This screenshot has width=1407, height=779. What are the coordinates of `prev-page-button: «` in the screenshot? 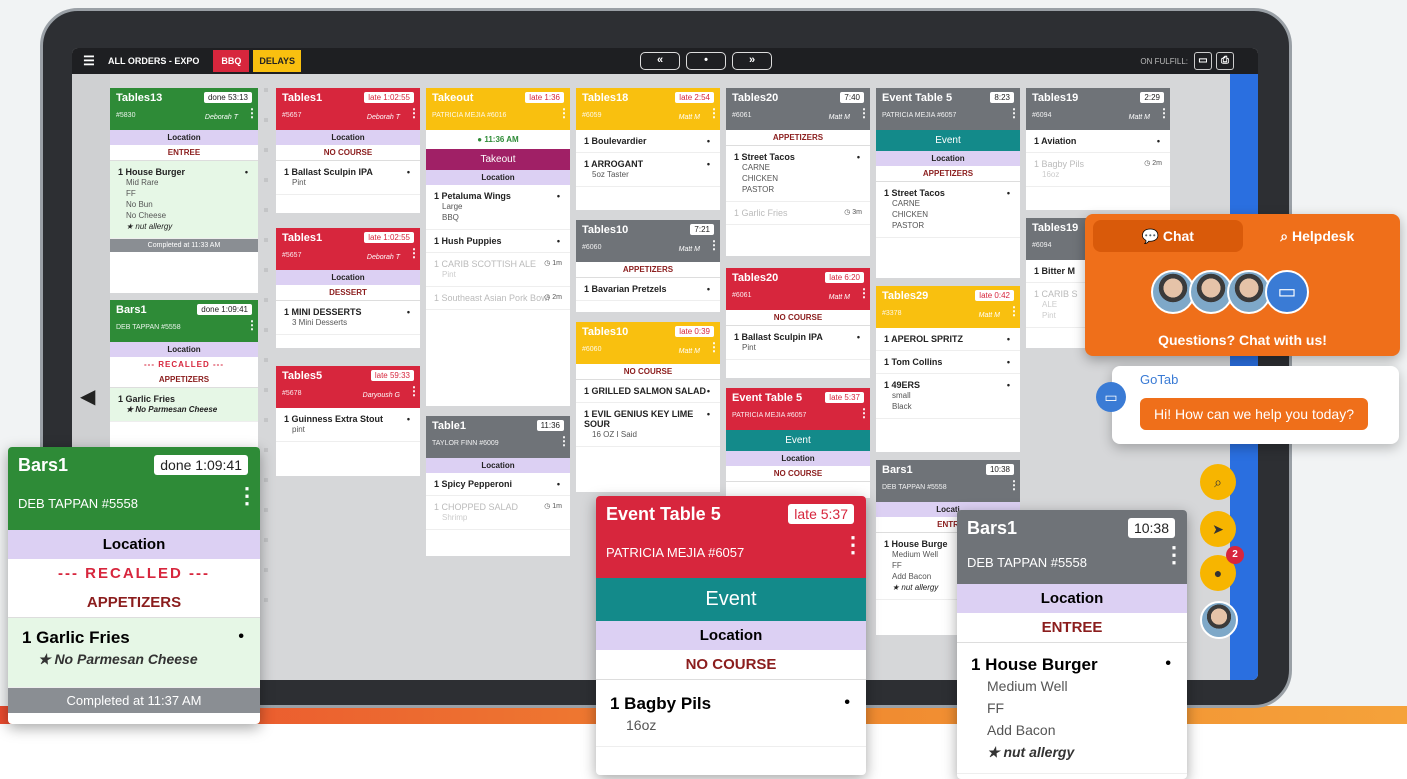 It's located at (660, 61).